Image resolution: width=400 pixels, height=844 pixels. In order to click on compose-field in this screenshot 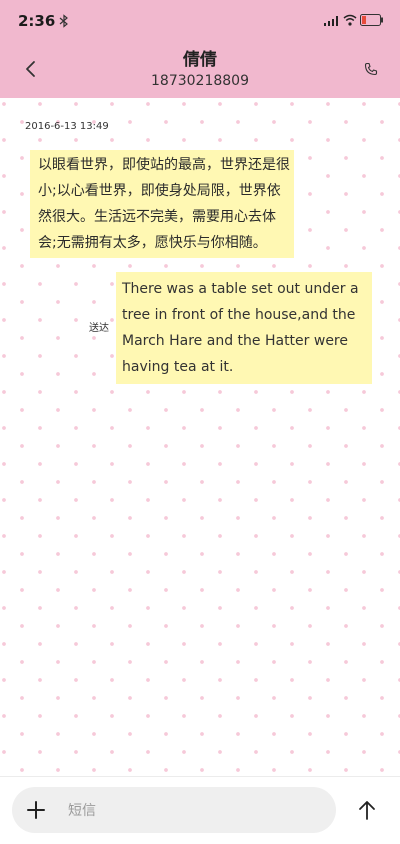, I will do `click(174, 810)`.